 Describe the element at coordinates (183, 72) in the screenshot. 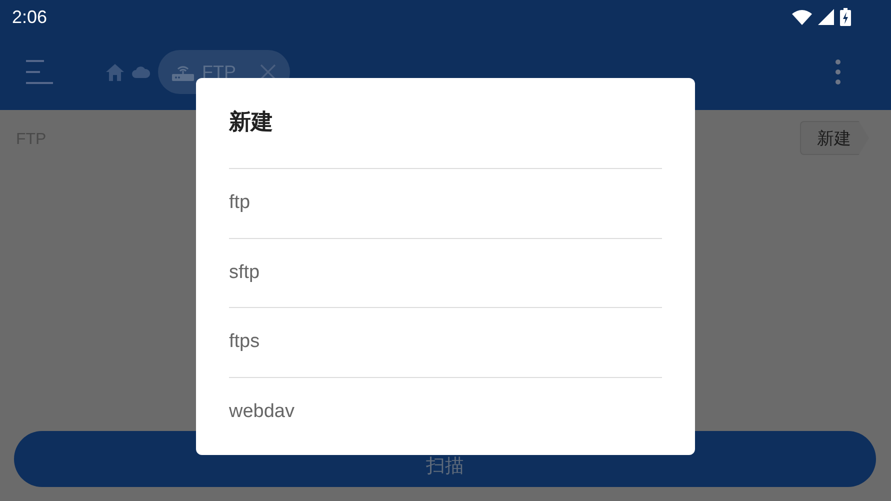

I see `router-icon` at that location.